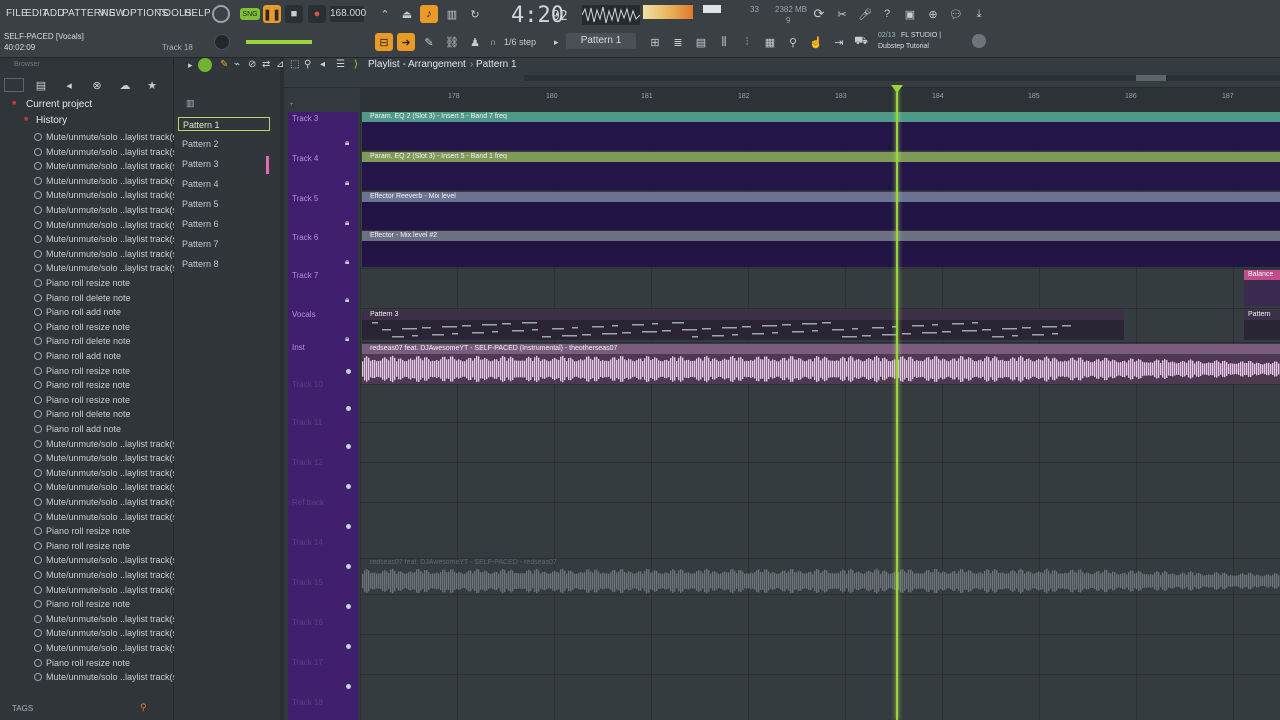  Describe the element at coordinates (475, 14) in the screenshot. I see `loop-record-icon: ↻` at that location.